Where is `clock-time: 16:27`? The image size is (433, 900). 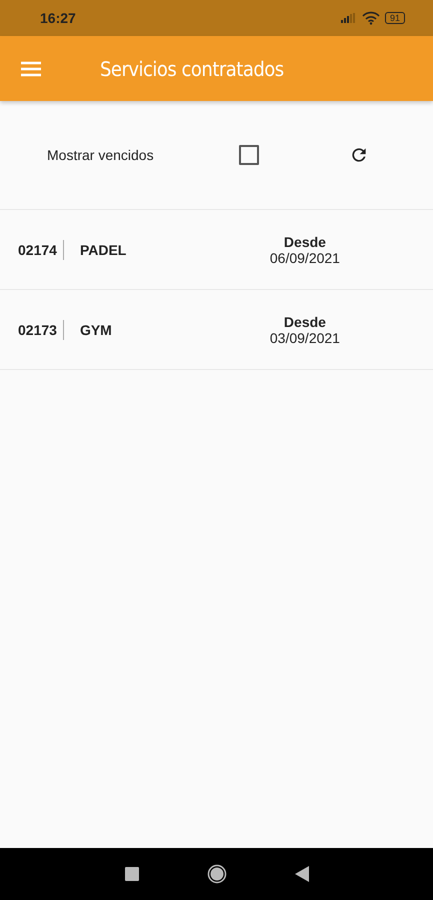
clock-time: 16:27 is located at coordinates (58, 18).